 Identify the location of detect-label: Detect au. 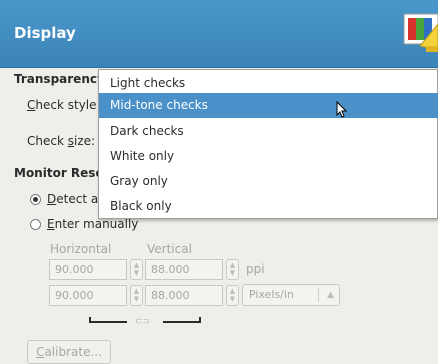
(76, 199).